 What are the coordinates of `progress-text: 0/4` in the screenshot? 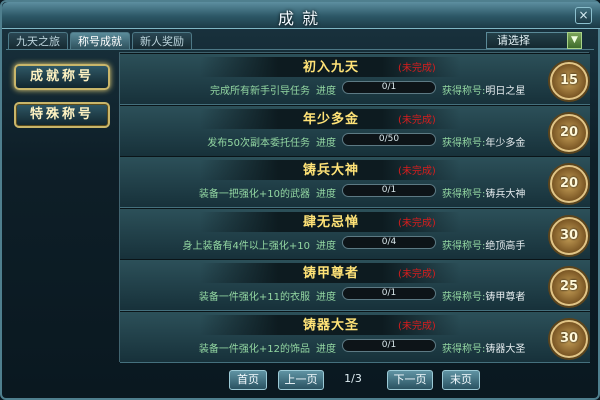 It's located at (389, 241).